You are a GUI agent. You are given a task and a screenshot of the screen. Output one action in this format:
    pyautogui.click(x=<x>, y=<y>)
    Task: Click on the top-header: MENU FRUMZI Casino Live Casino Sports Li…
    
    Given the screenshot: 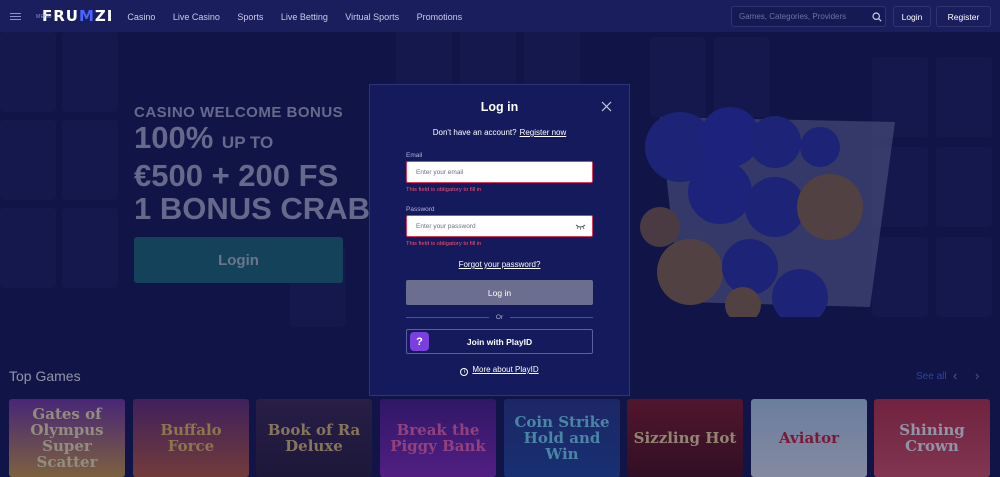 What is the action you would take?
    pyautogui.click(x=500, y=16)
    